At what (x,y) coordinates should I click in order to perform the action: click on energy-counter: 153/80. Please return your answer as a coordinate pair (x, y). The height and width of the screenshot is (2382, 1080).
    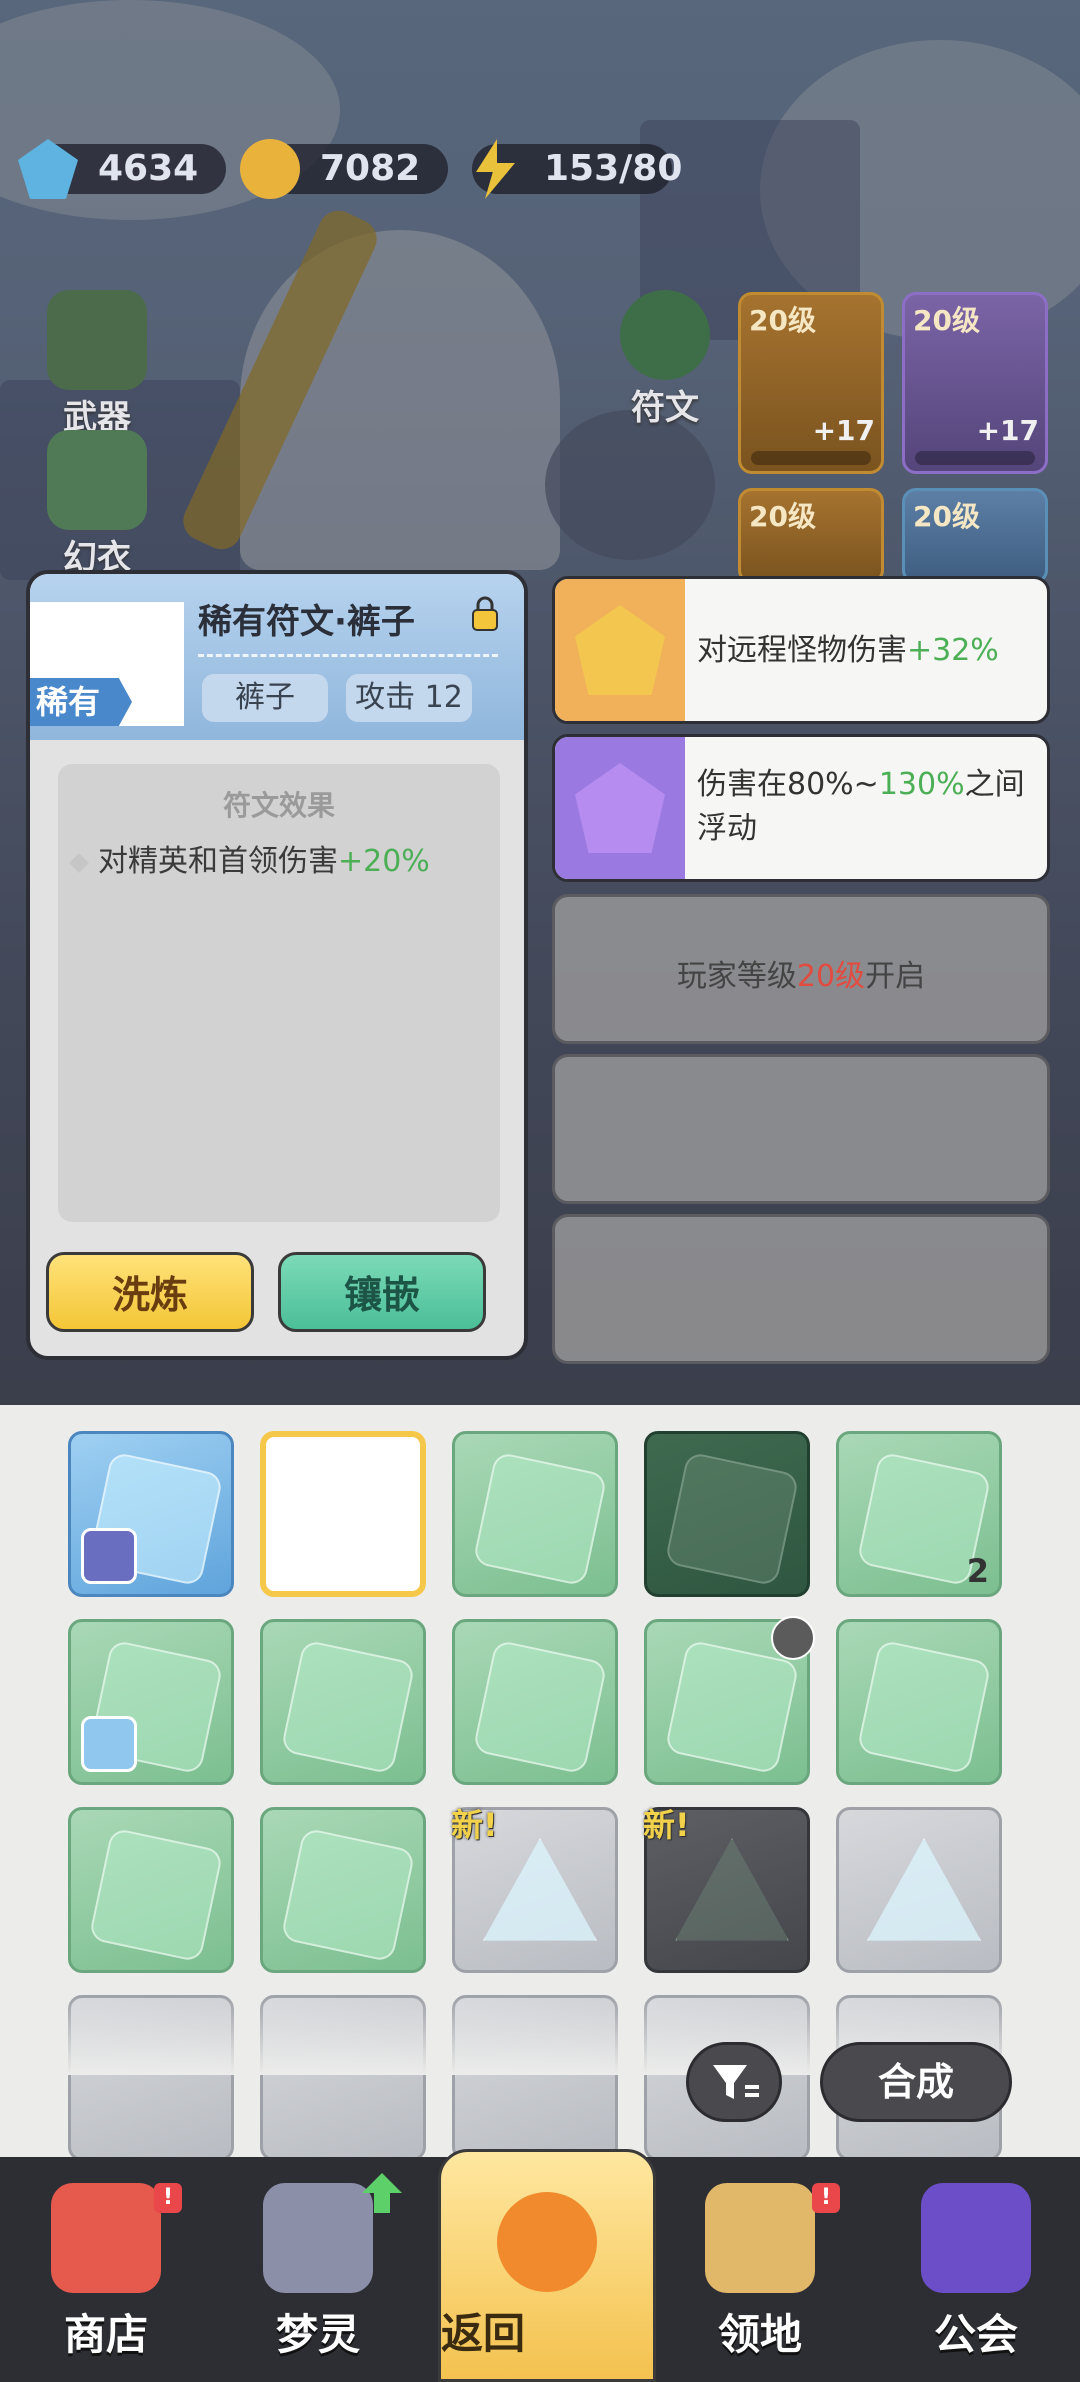
    Looking at the image, I should click on (577, 169).